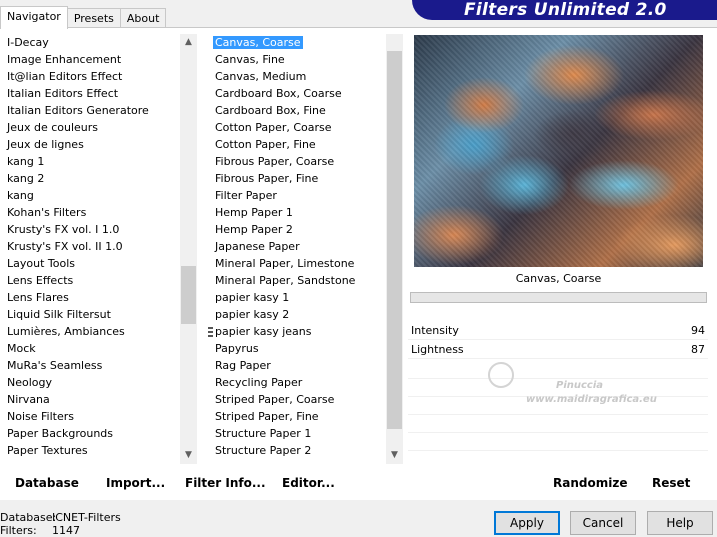 This screenshot has height=537, width=717. What do you see at coordinates (564, 10) in the screenshot?
I see `app-title-banner: Filters Unlimited 2.0` at bounding box center [564, 10].